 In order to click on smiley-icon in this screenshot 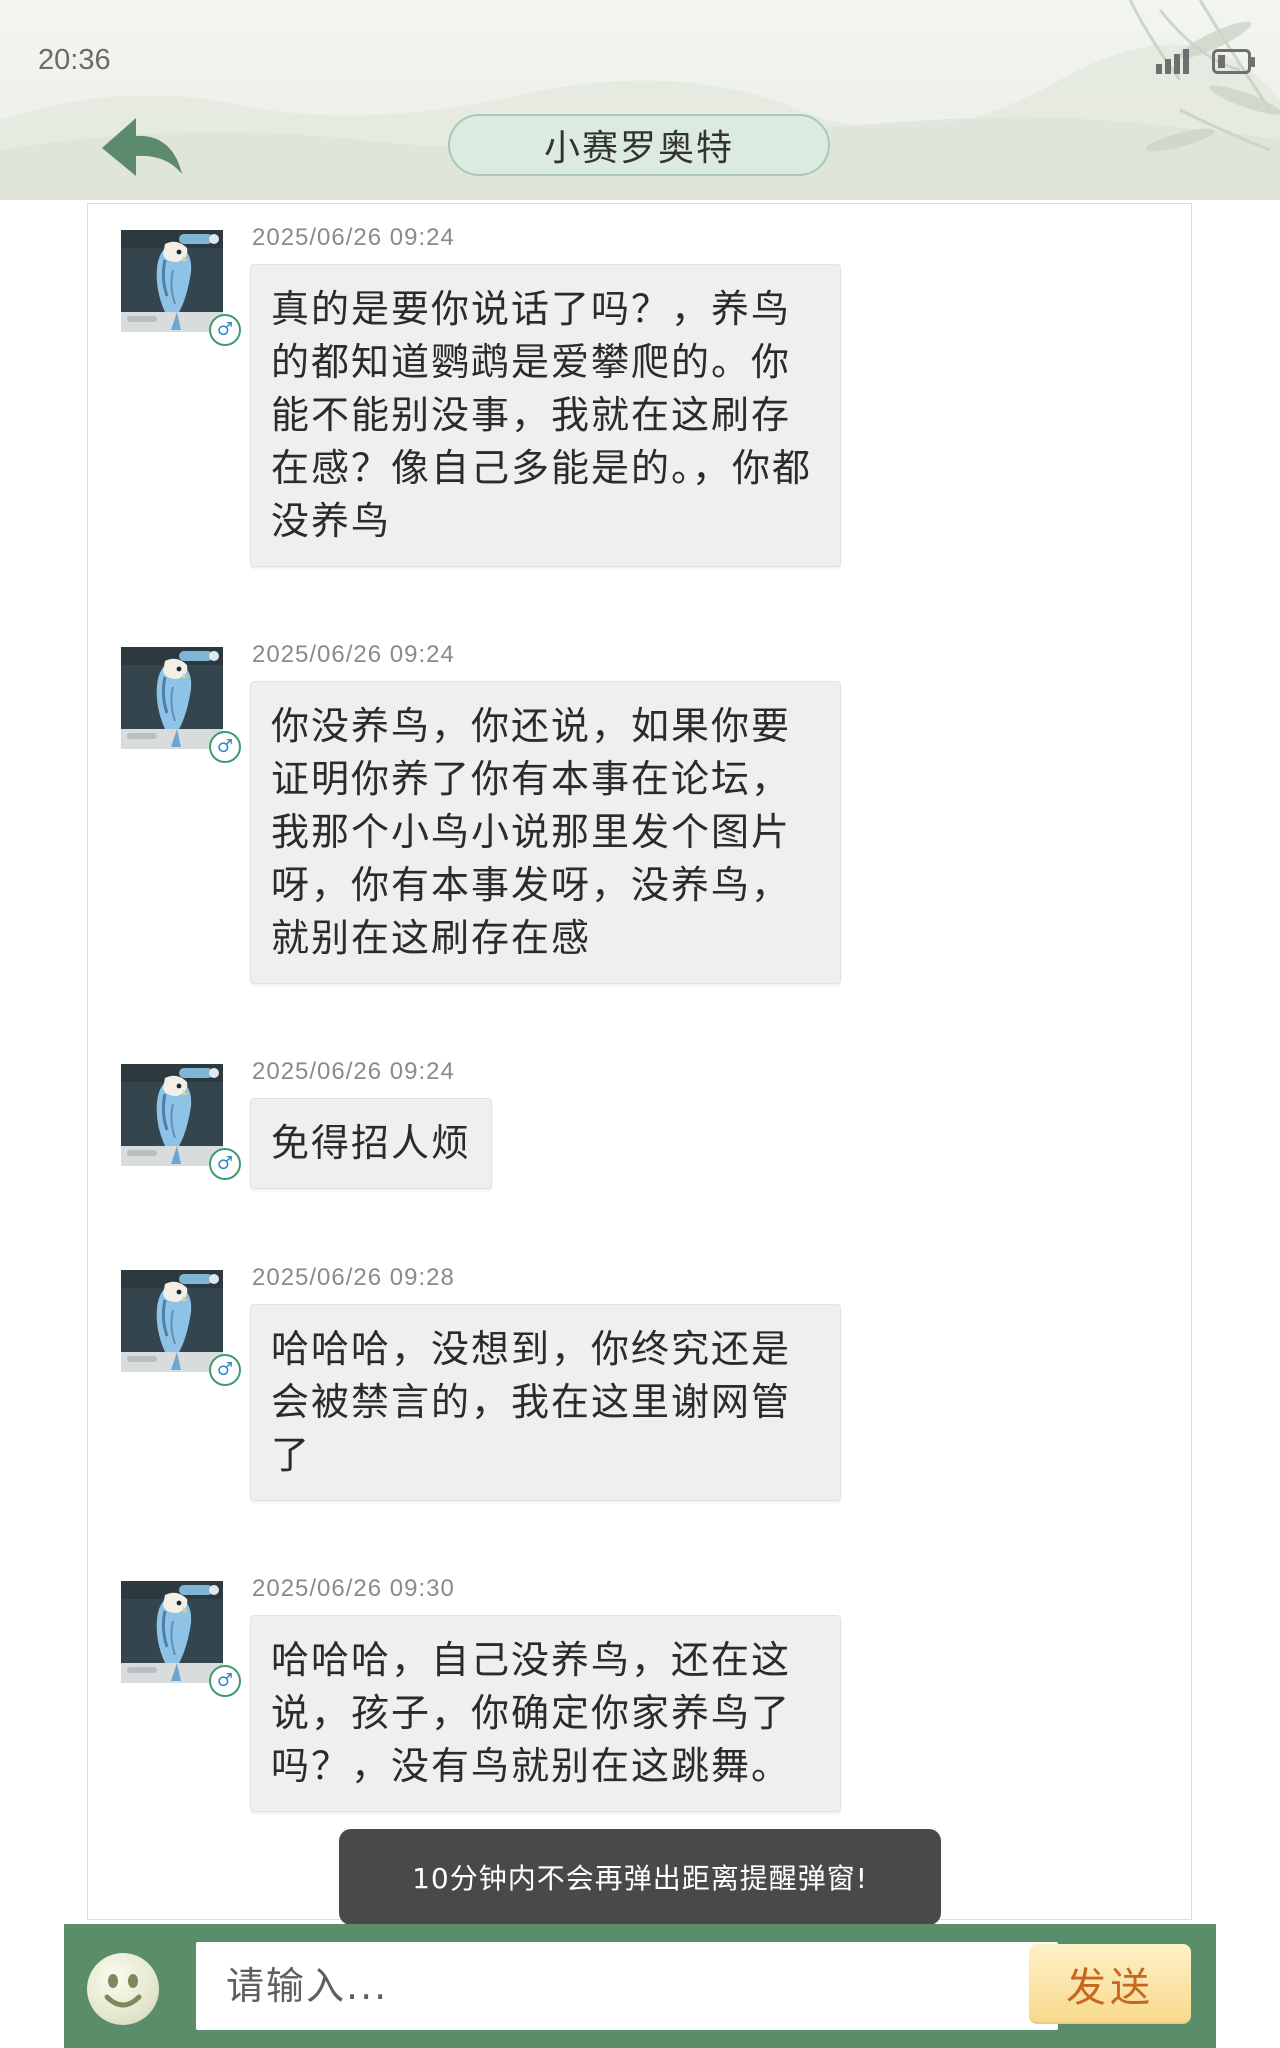, I will do `click(123, 1991)`.